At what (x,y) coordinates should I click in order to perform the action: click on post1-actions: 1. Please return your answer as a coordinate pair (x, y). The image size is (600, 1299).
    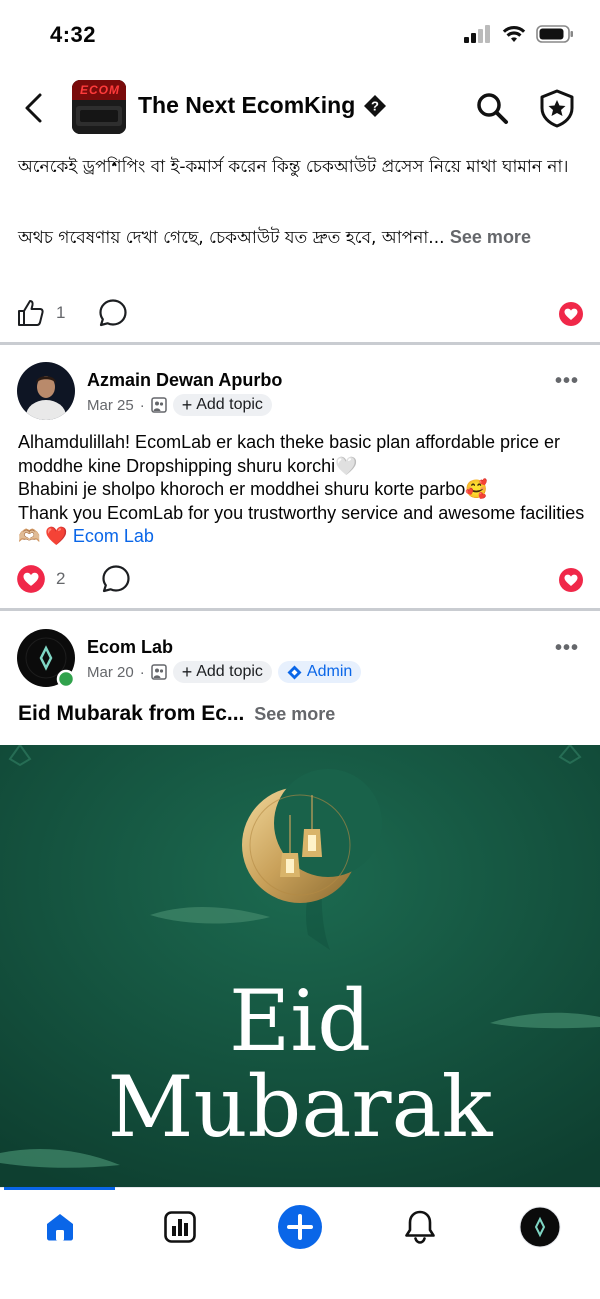
    Looking at the image, I should click on (300, 312).